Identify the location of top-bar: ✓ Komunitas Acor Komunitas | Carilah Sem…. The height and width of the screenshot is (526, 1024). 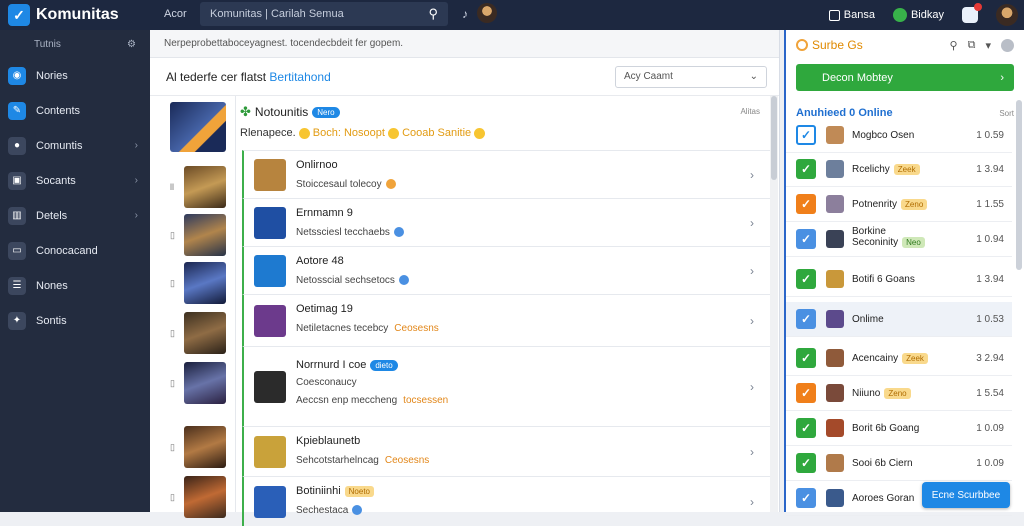
(512, 15).